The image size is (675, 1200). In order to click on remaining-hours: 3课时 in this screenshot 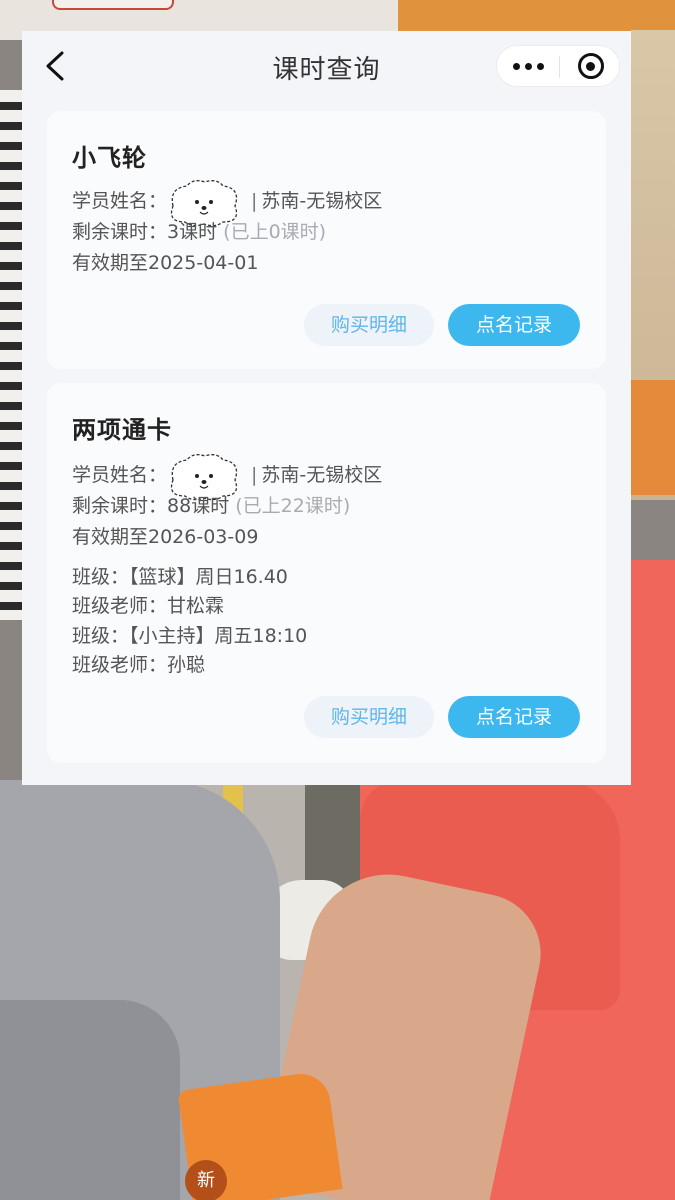, I will do `click(192, 232)`.